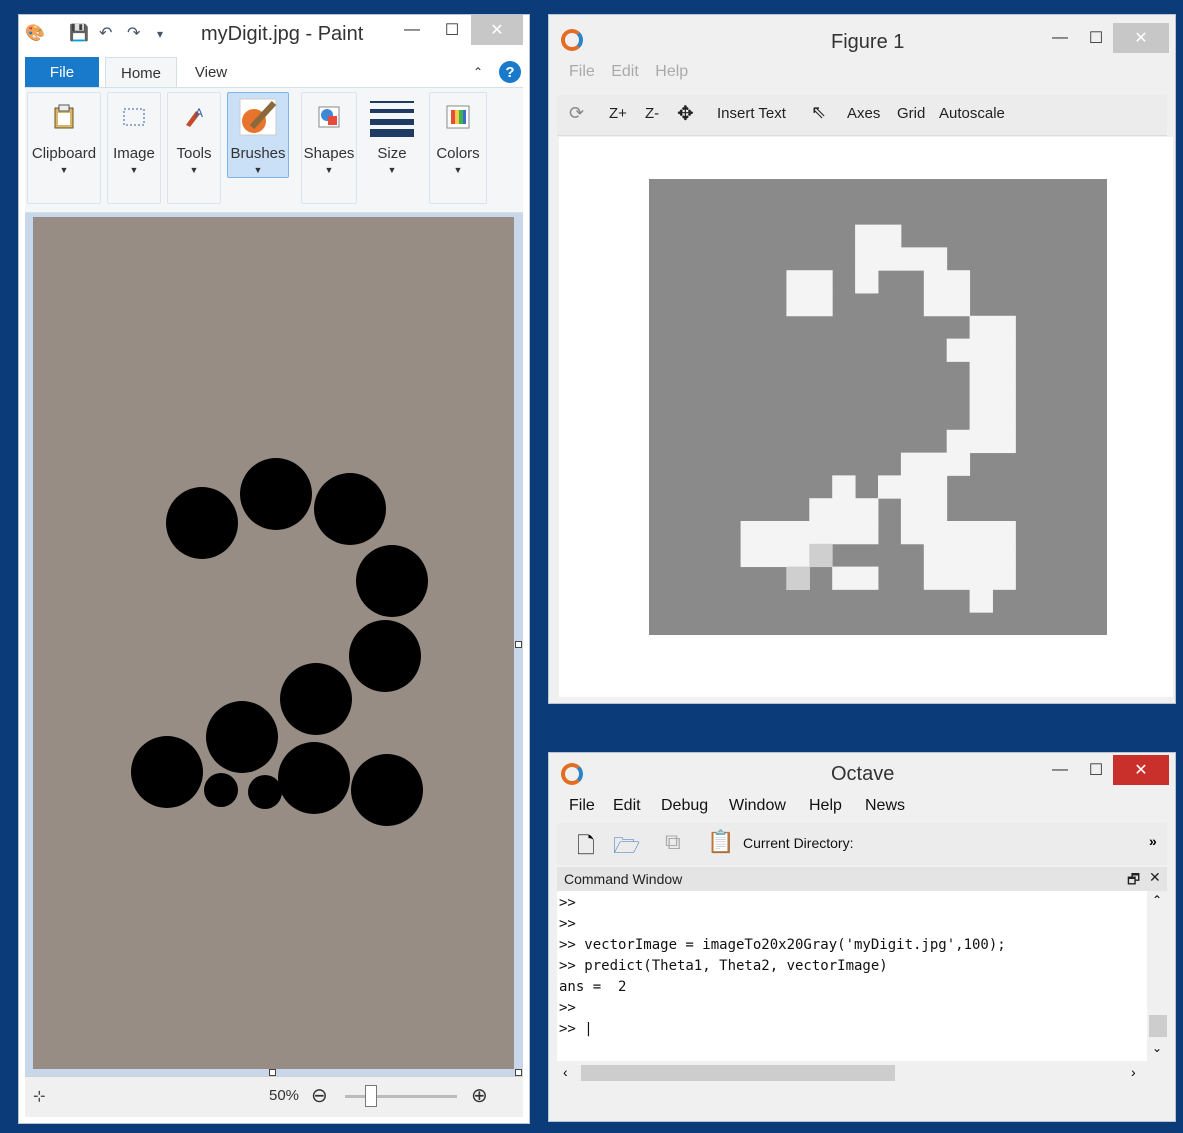 This screenshot has width=1183, height=1133. I want to click on group-size: Size ▼, so click(392, 148).